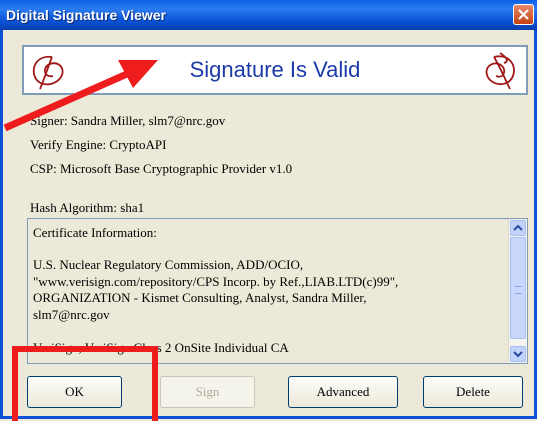 Image resolution: width=537 pixels, height=421 pixels. What do you see at coordinates (80, 96) in the screenshot?
I see `red-arrow-annotation` at bounding box center [80, 96].